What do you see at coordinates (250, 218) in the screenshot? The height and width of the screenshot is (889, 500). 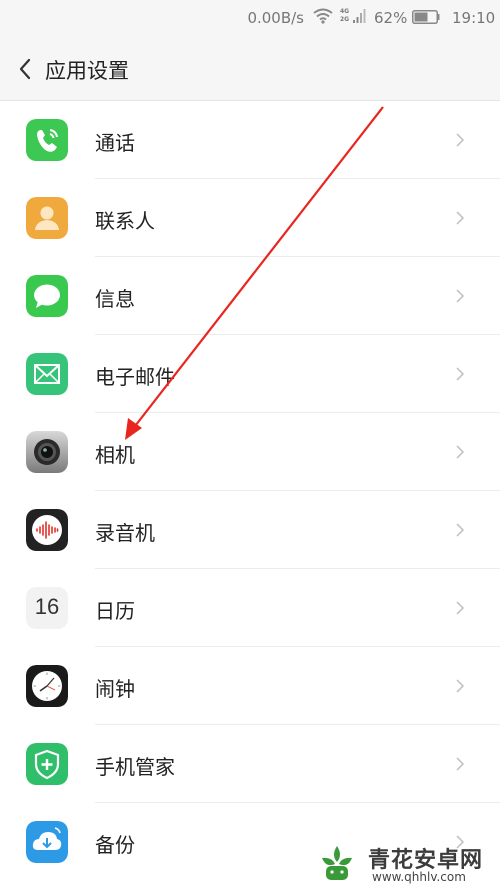 I see `list-item-contacts: 联系人` at bounding box center [250, 218].